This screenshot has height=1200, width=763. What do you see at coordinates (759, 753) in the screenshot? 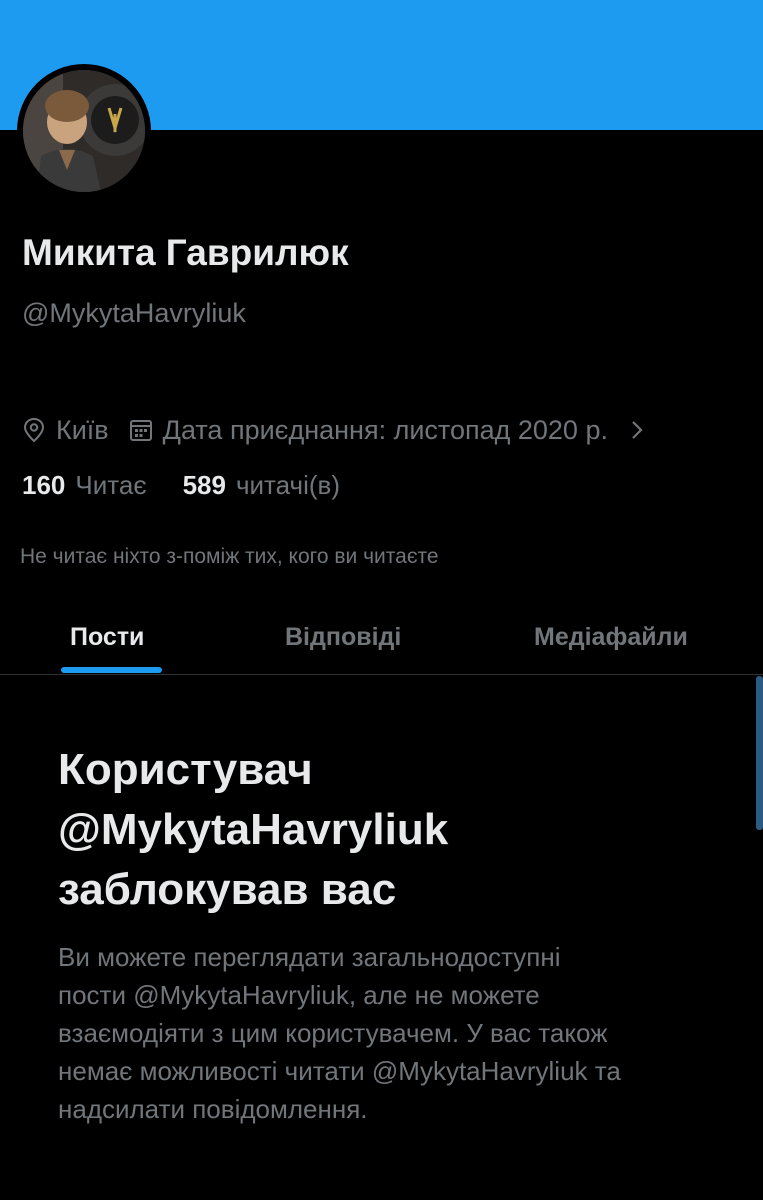
I see `scrollbar` at bounding box center [759, 753].